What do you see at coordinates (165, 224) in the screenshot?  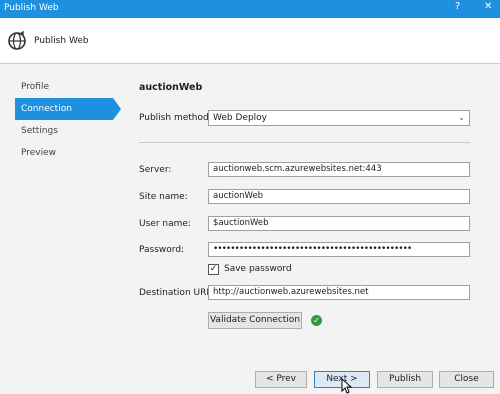 I see `user-name-label: User name:` at bounding box center [165, 224].